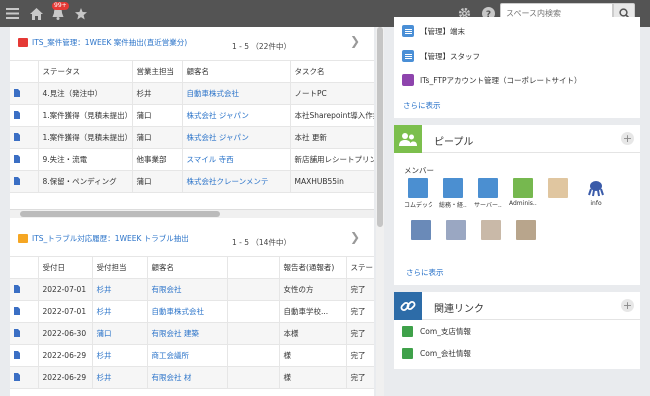  Describe the element at coordinates (454, 142) in the screenshot. I see `people-title: ピープル` at that location.